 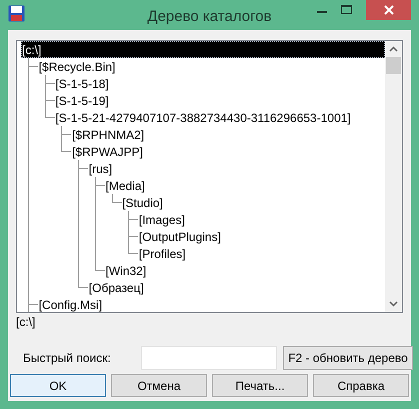 What do you see at coordinates (203, 117) in the screenshot?
I see `tree-item: [S-1-5-21-4279407107-3882734430-3116296653-1001]` at bounding box center [203, 117].